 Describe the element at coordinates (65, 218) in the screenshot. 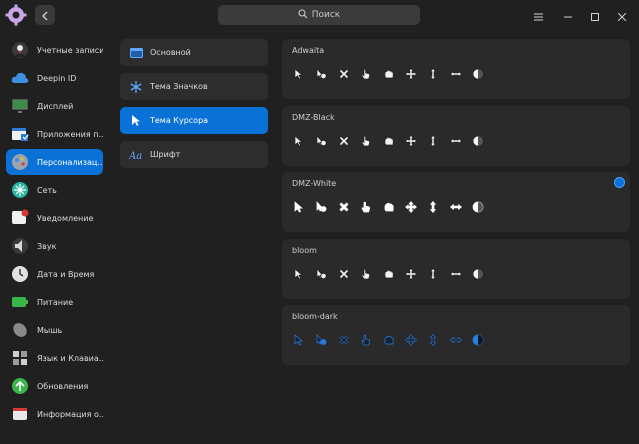

I see `sidebar-item-label: Уведомление` at that location.